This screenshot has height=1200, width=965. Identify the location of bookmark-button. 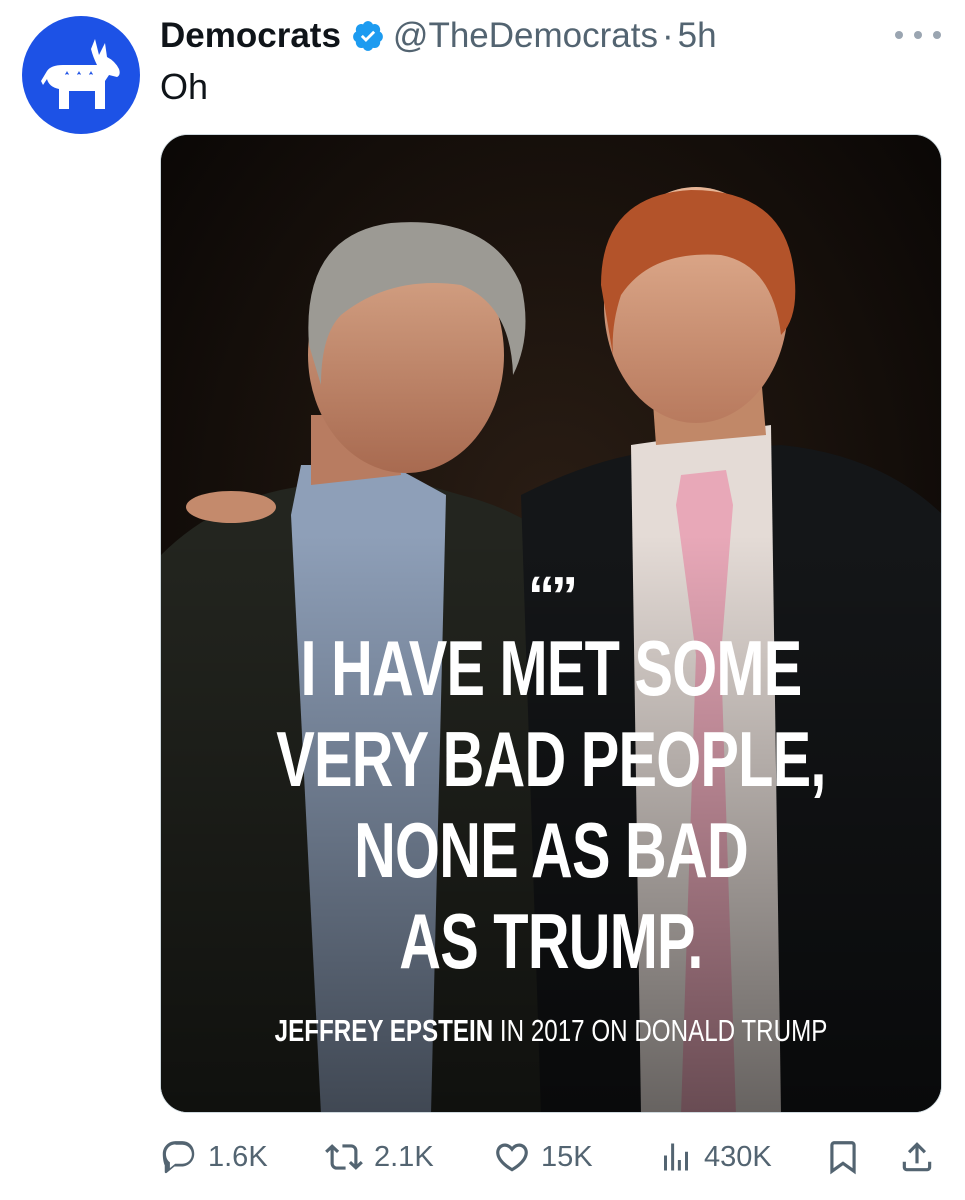
(843, 1157).